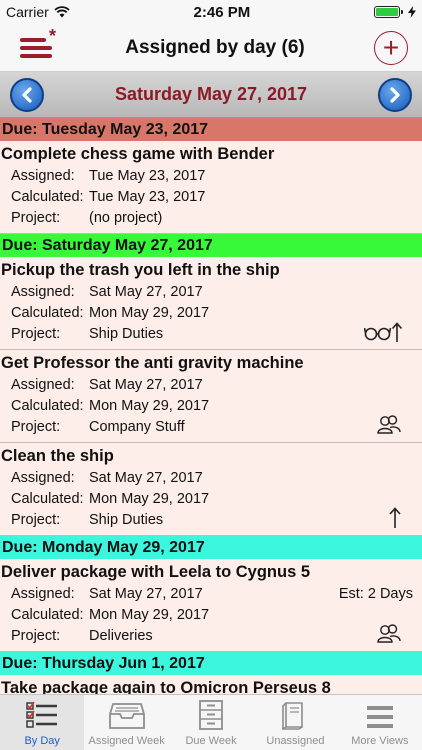  I want to click on tab-label: Due Week, so click(211, 741).